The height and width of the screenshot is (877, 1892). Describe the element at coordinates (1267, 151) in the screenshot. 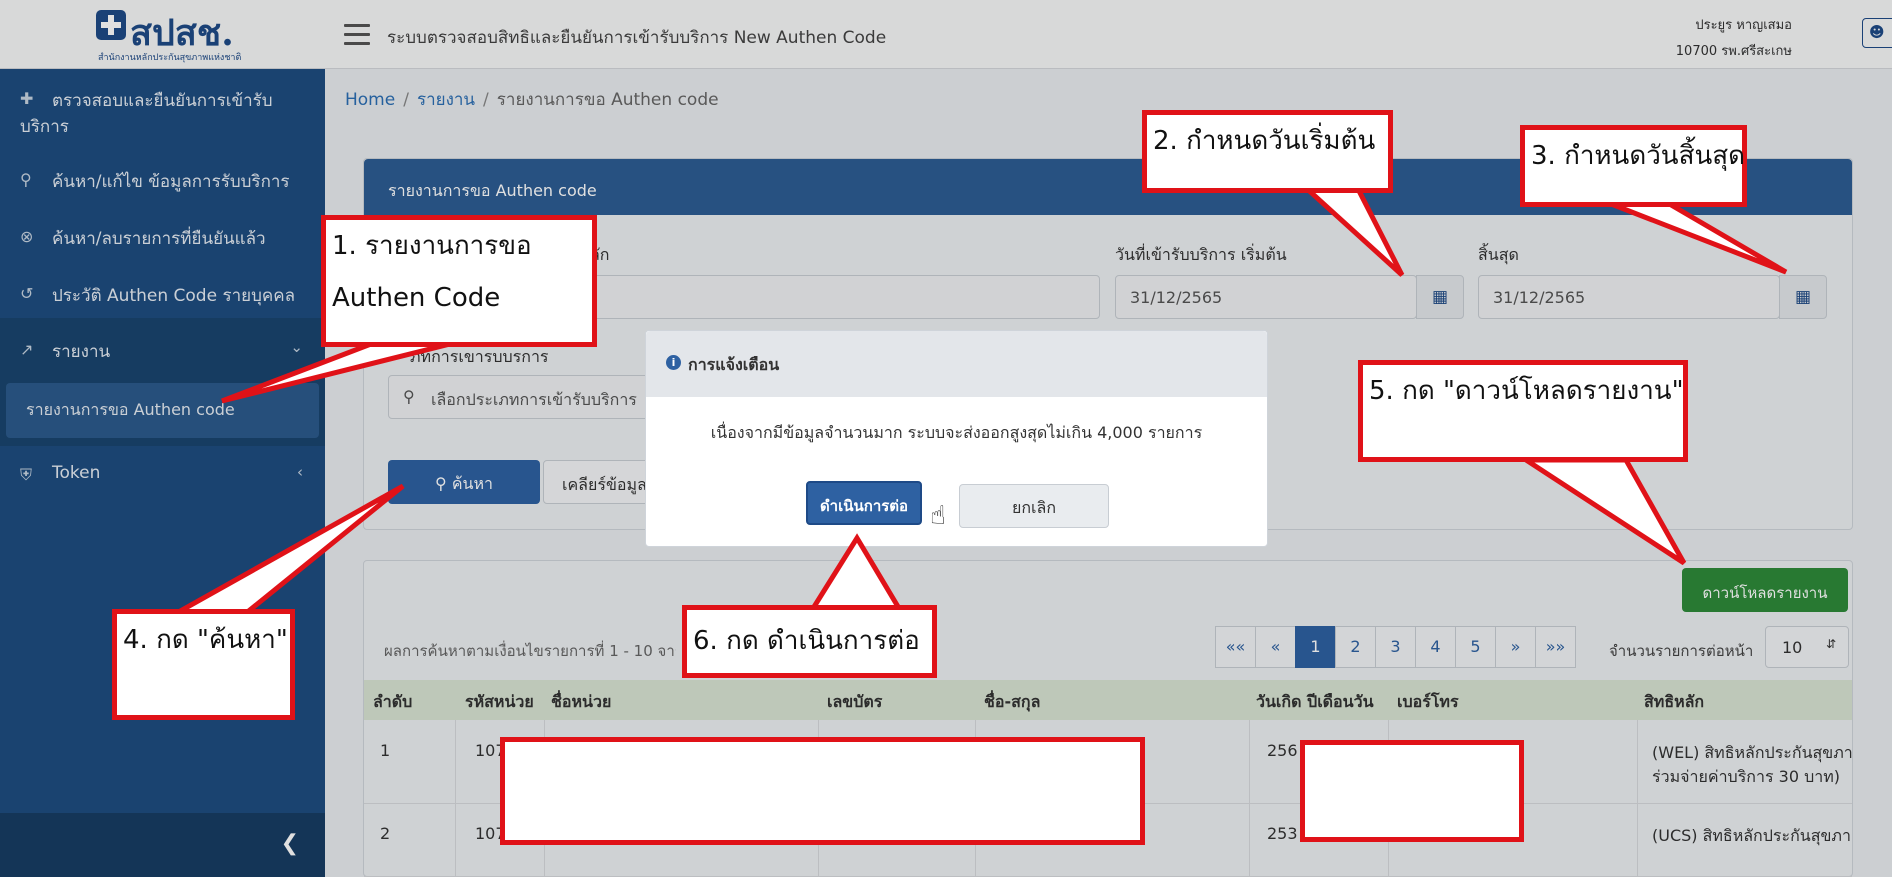

I see `annotation-step-2: 2. กำหนดวันเริ่มต้น` at that location.